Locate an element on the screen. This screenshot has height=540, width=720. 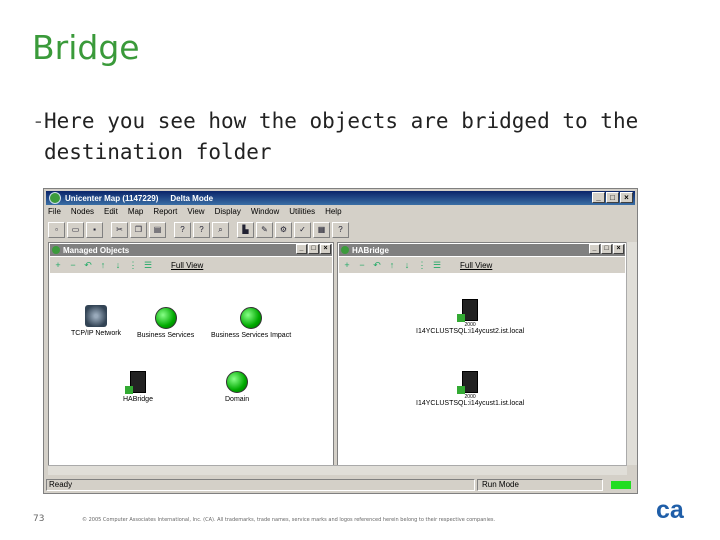
ca-logo-text: ca is located at coordinates (670, 509).